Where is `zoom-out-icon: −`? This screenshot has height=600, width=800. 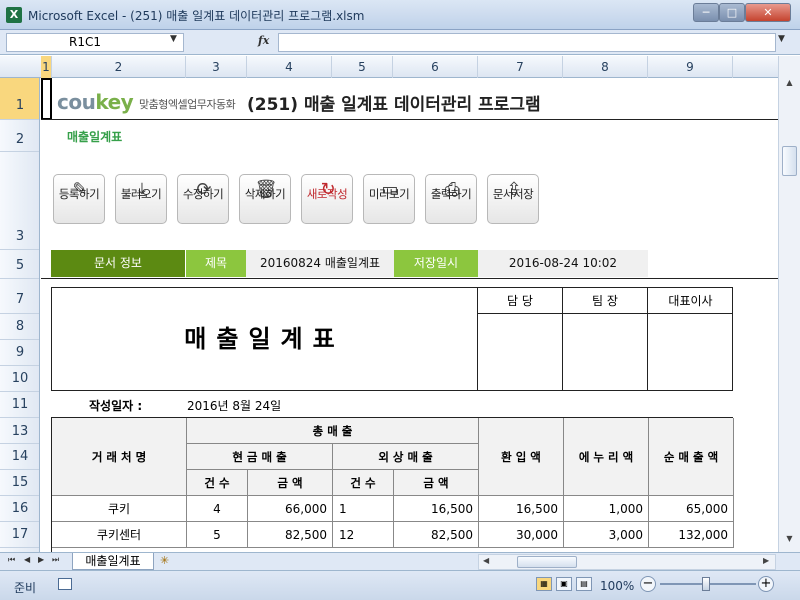
zoom-out-icon: − is located at coordinates (648, 584).